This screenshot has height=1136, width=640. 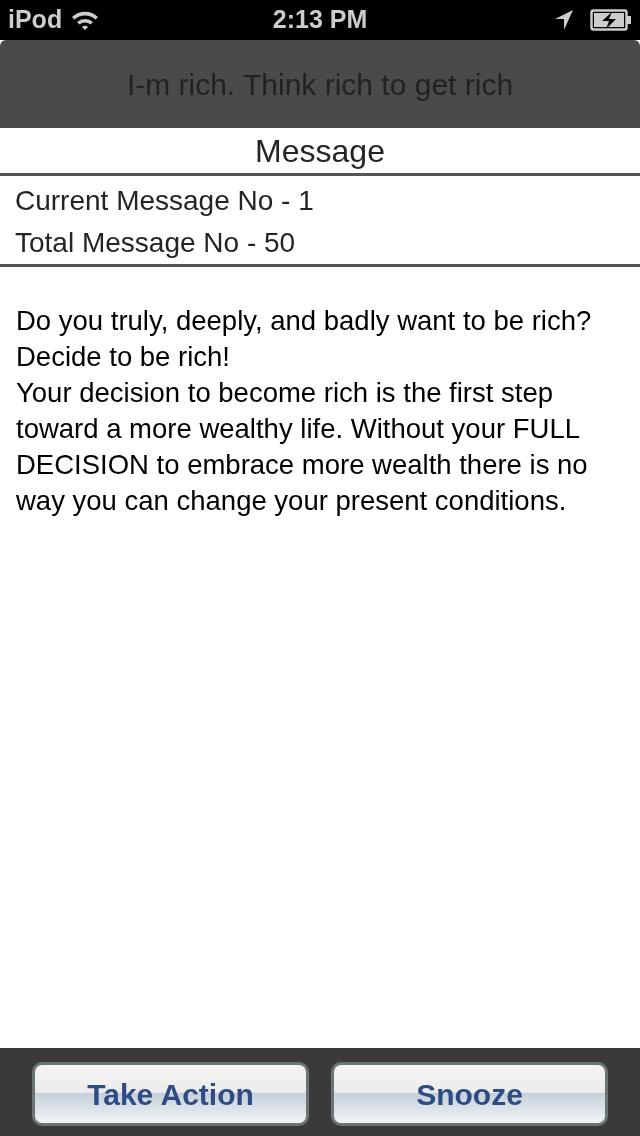 I want to click on battery-charging-icon, so click(x=611, y=20).